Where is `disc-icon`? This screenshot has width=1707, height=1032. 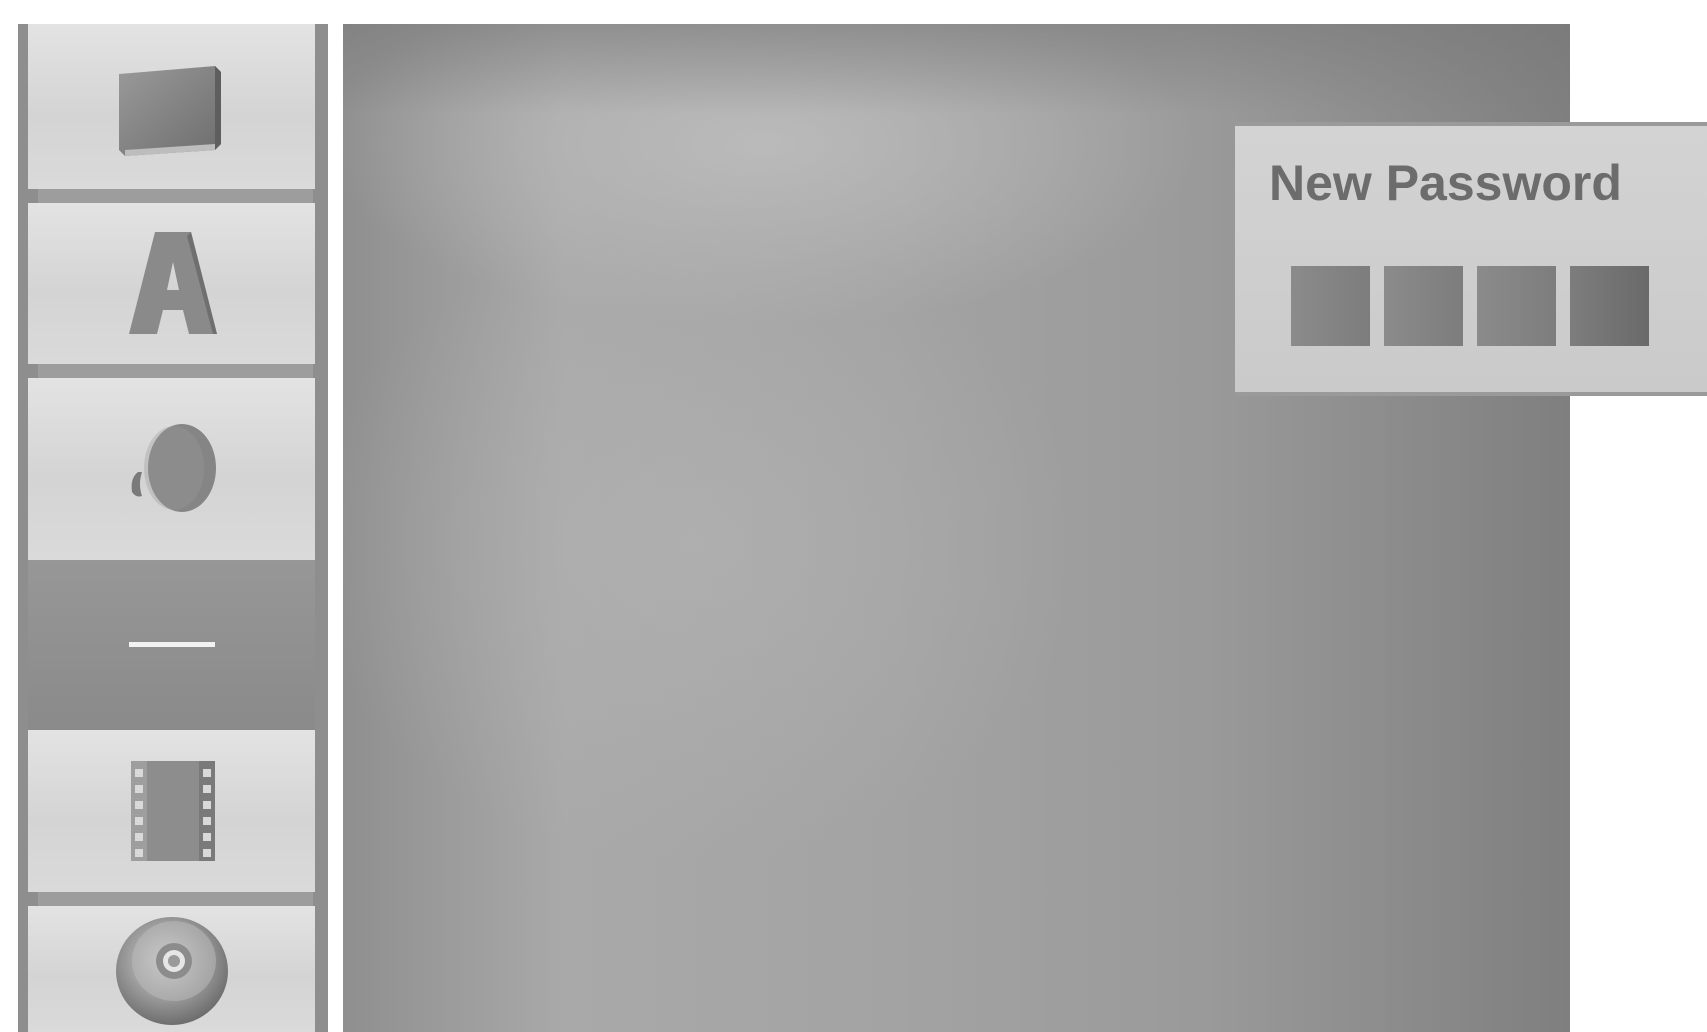
disc-icon is located at coordinates (171, 971).